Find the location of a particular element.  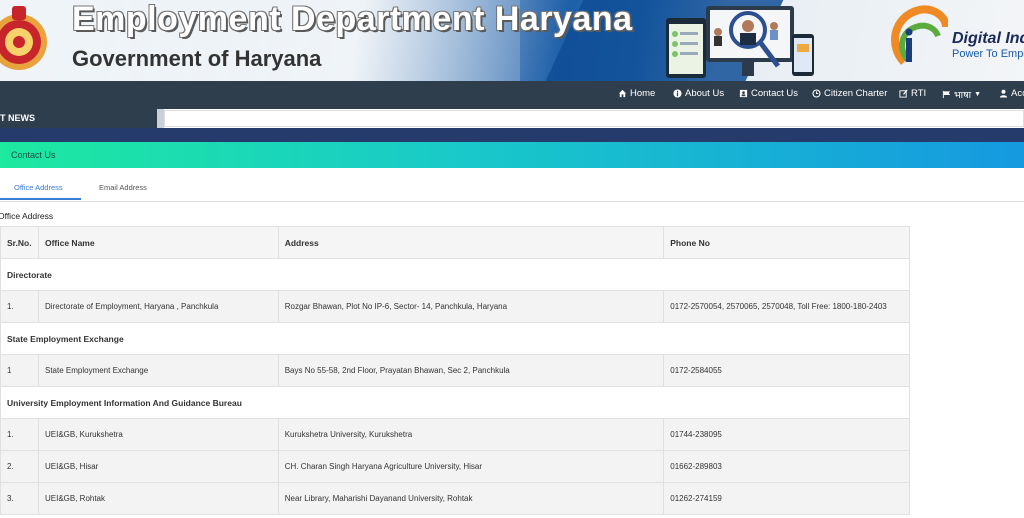

blue-divider-strip is located at coordinates (512, 135).